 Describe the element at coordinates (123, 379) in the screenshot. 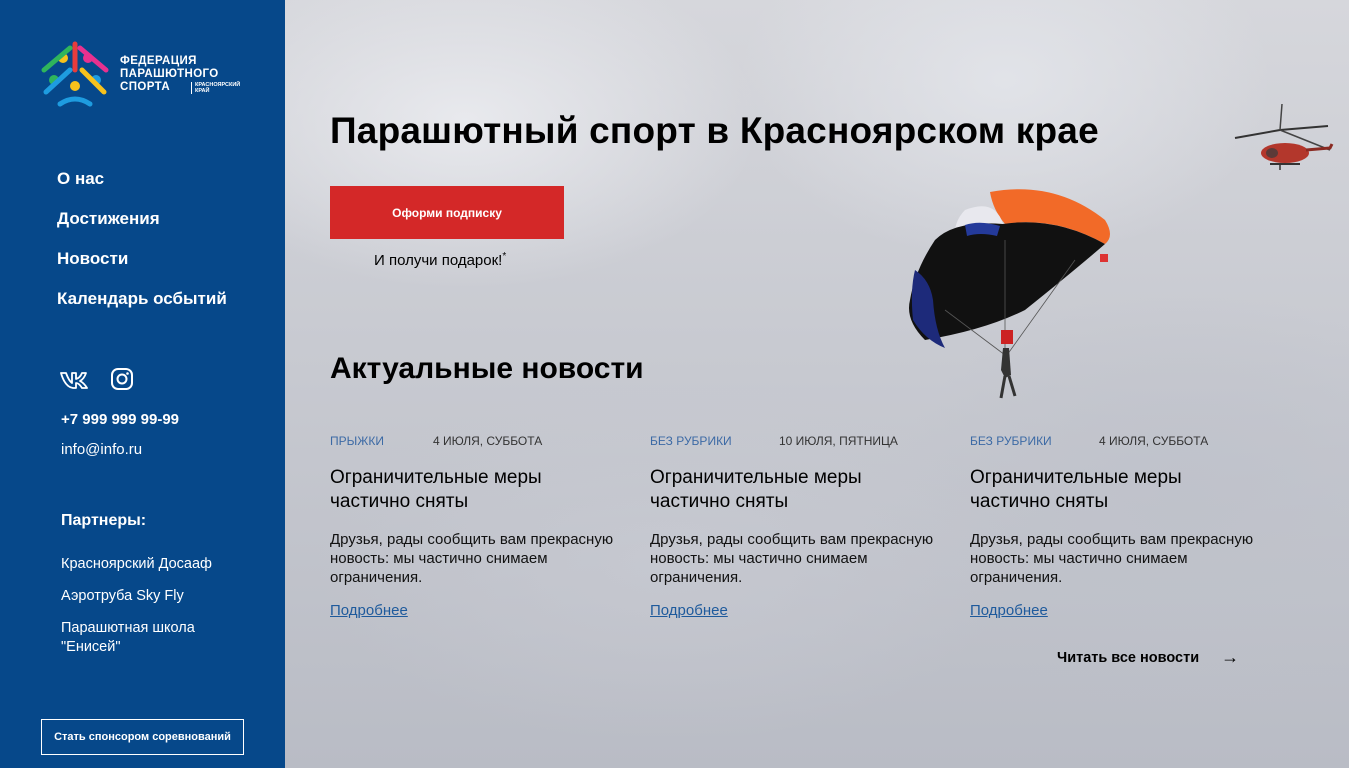

I see `instagram-icon` at that location.